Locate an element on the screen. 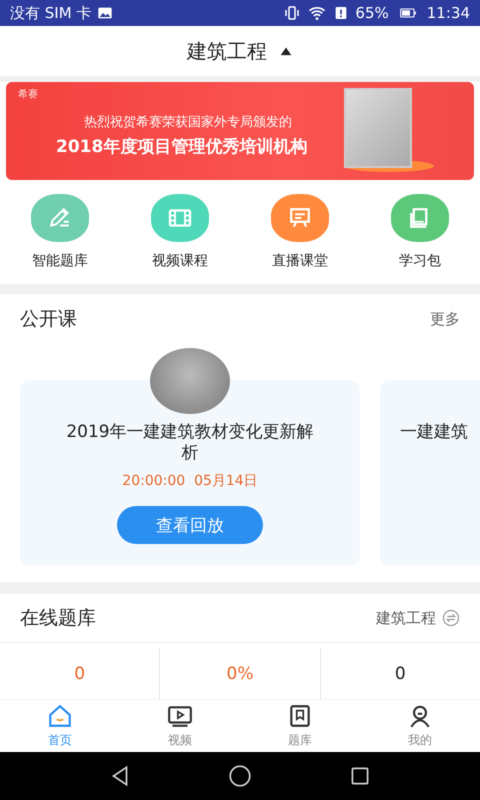  more-link: 更多 is located at coordinates (445, 319).